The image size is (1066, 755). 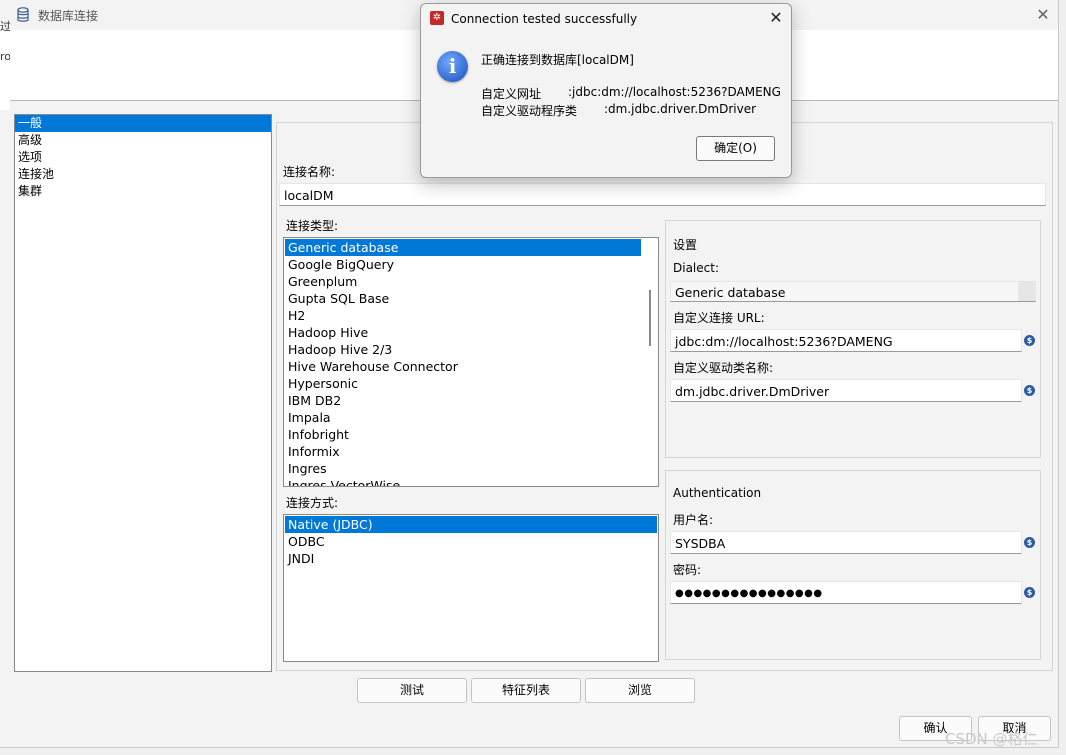 I want to click on connection-type-item: Impala, so click(x=463, y=417).